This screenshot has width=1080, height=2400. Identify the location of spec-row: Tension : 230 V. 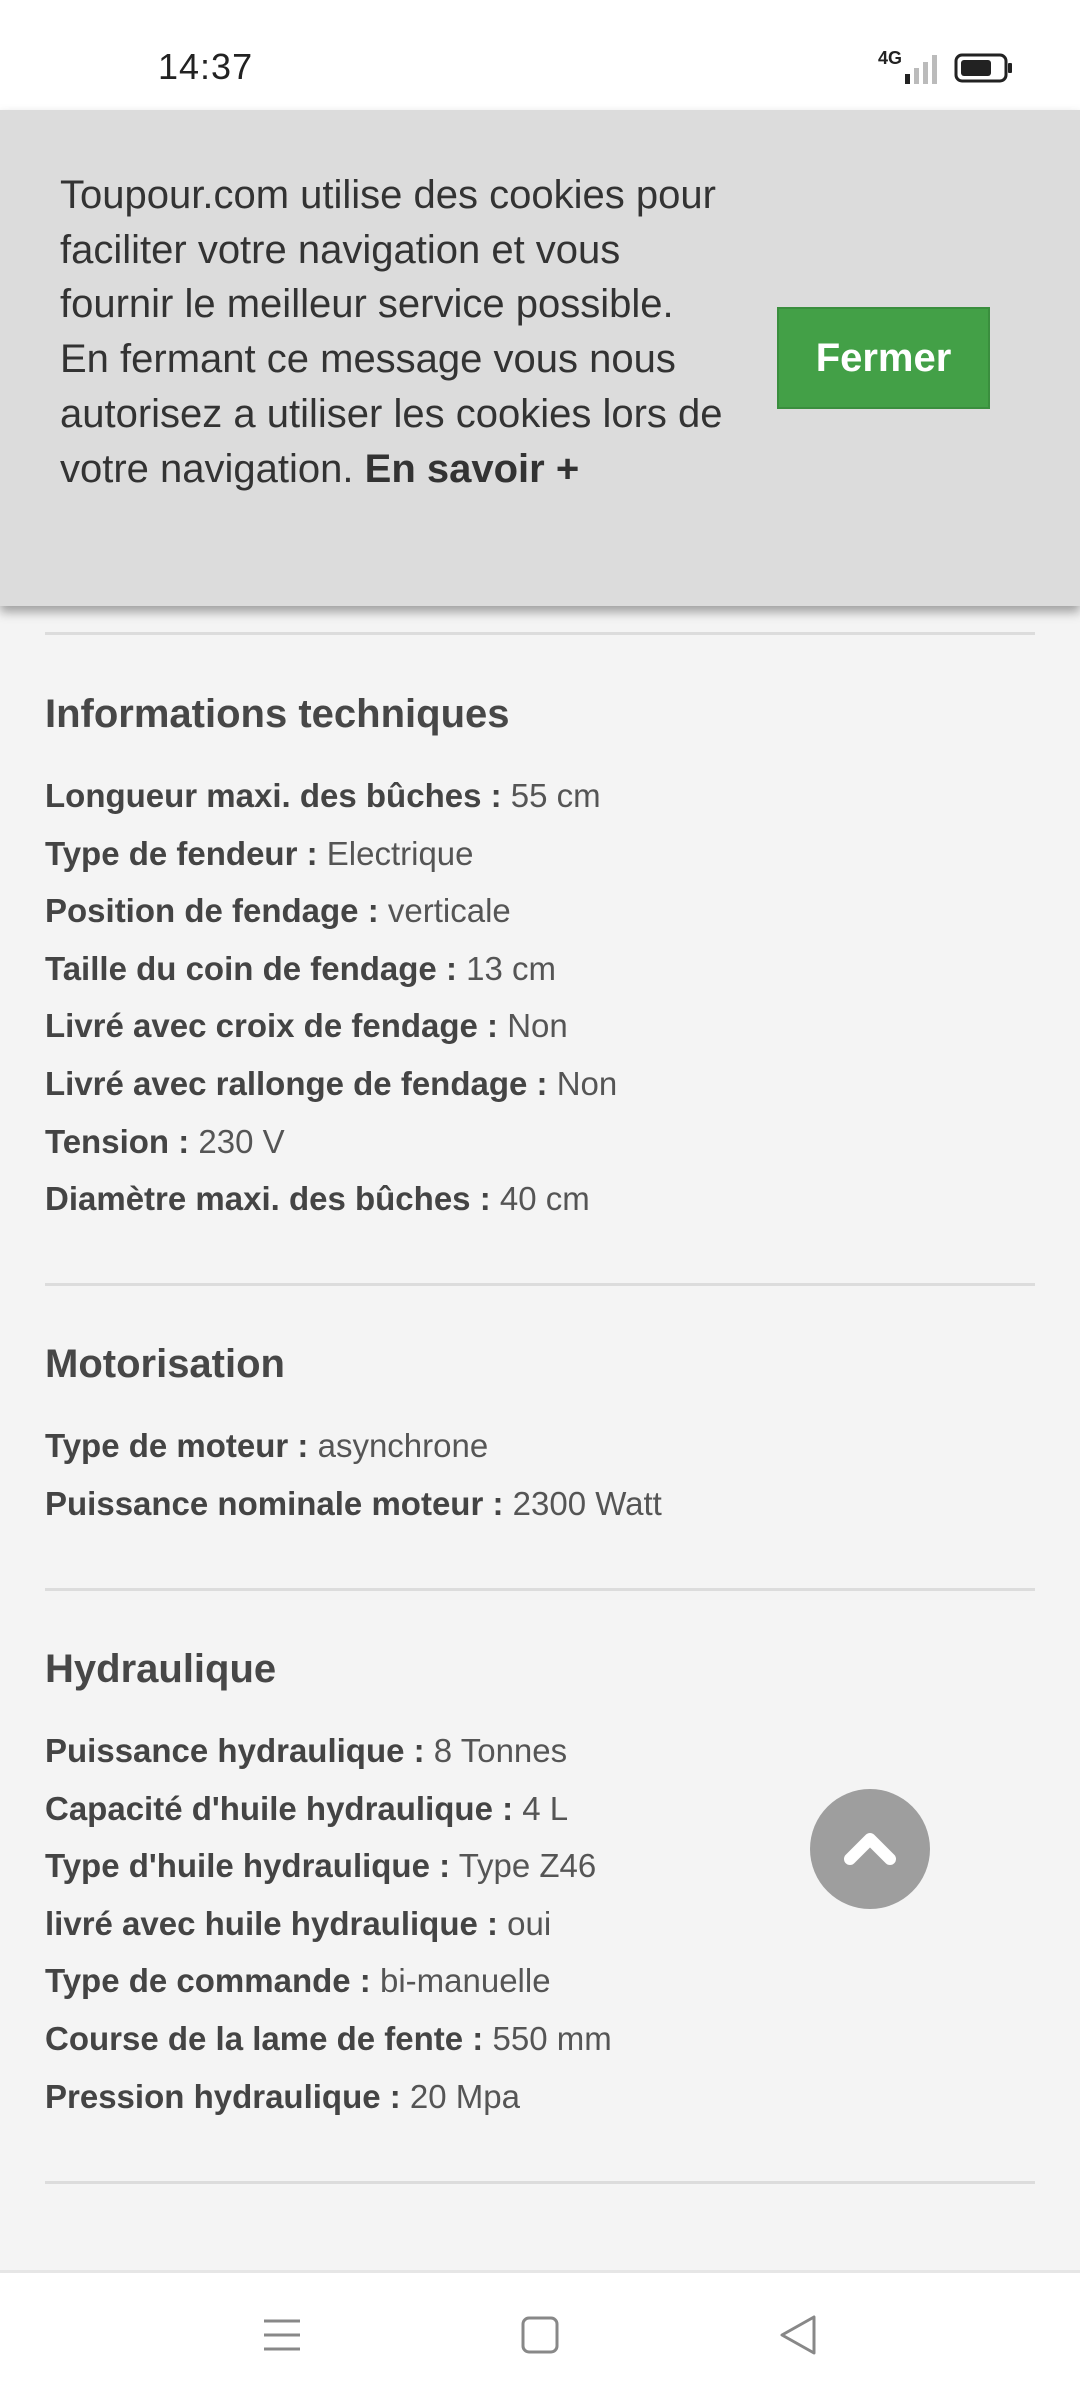
(331, 1142).